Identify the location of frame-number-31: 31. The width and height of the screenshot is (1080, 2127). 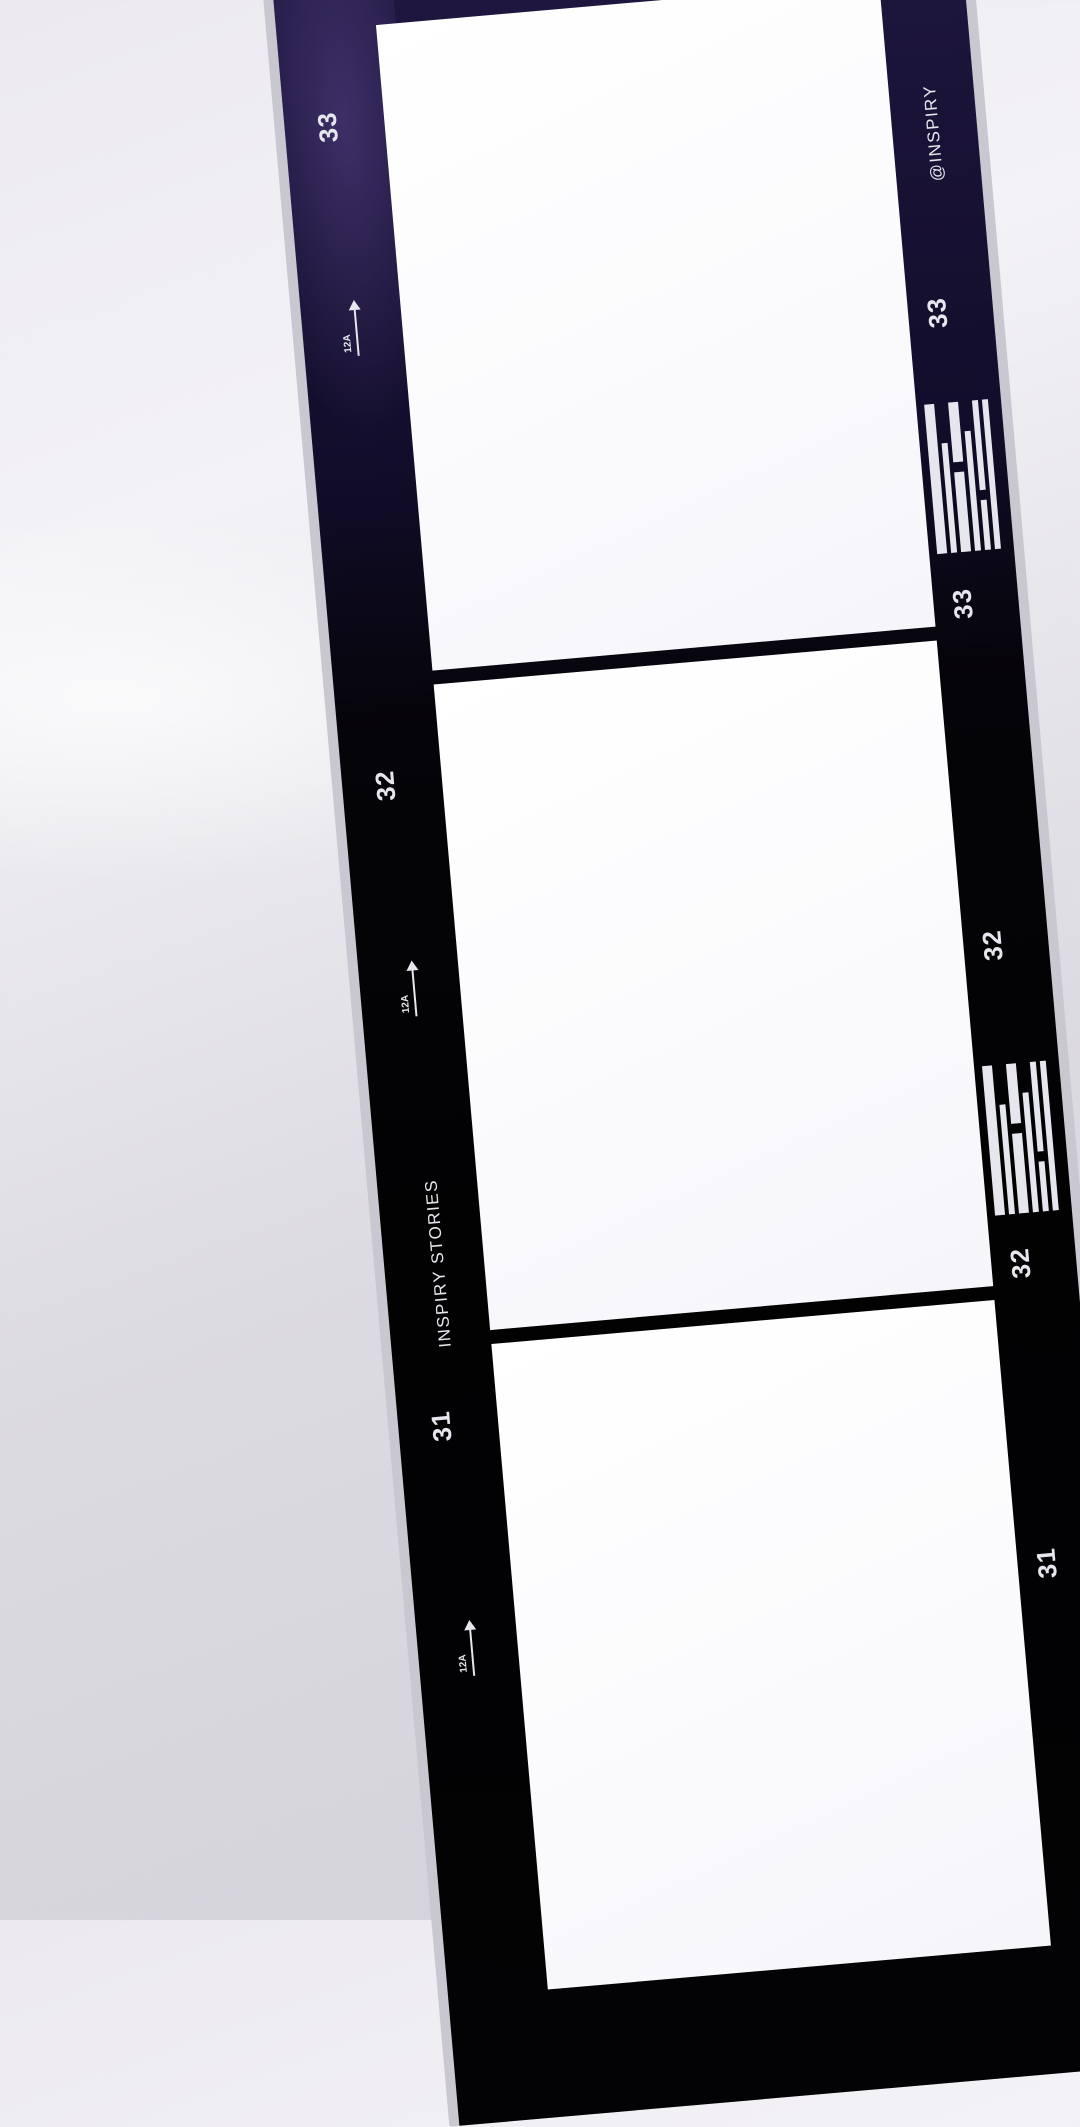
(441, 1426).